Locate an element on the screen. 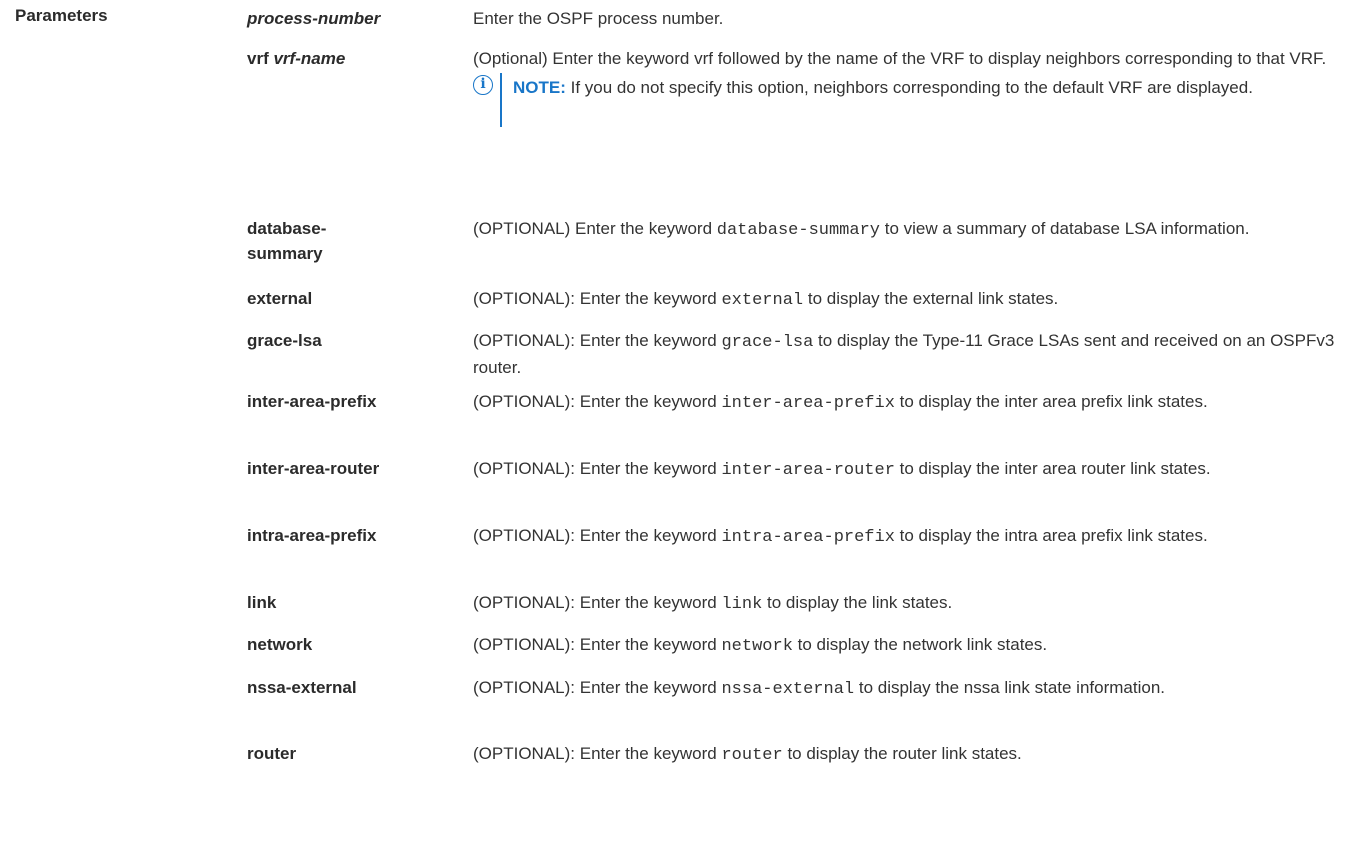  param-keyword-code: inter-area-router is located at coordinates (808, 470).